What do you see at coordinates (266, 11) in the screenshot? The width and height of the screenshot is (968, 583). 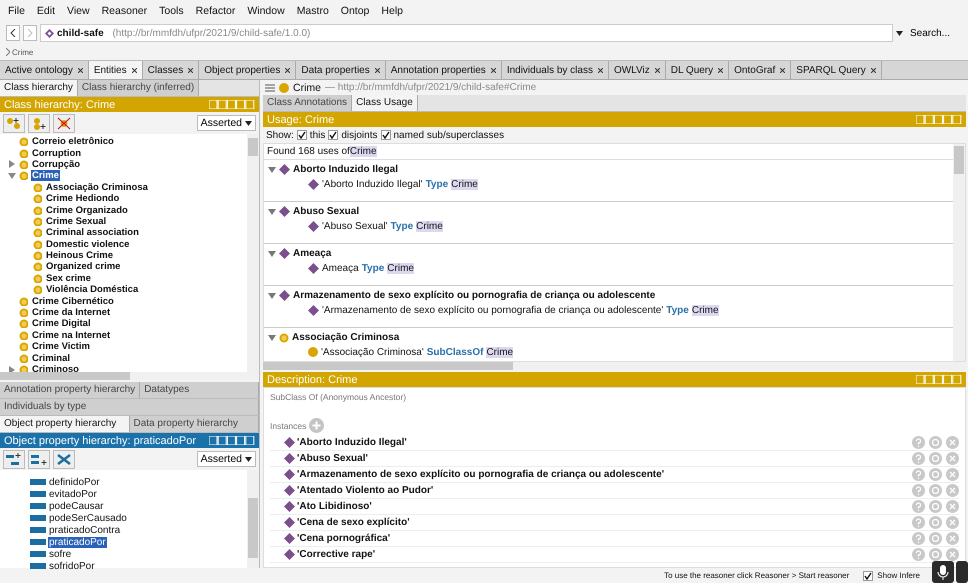 I see `menu-item: Window` at bounding box center [266, 11].